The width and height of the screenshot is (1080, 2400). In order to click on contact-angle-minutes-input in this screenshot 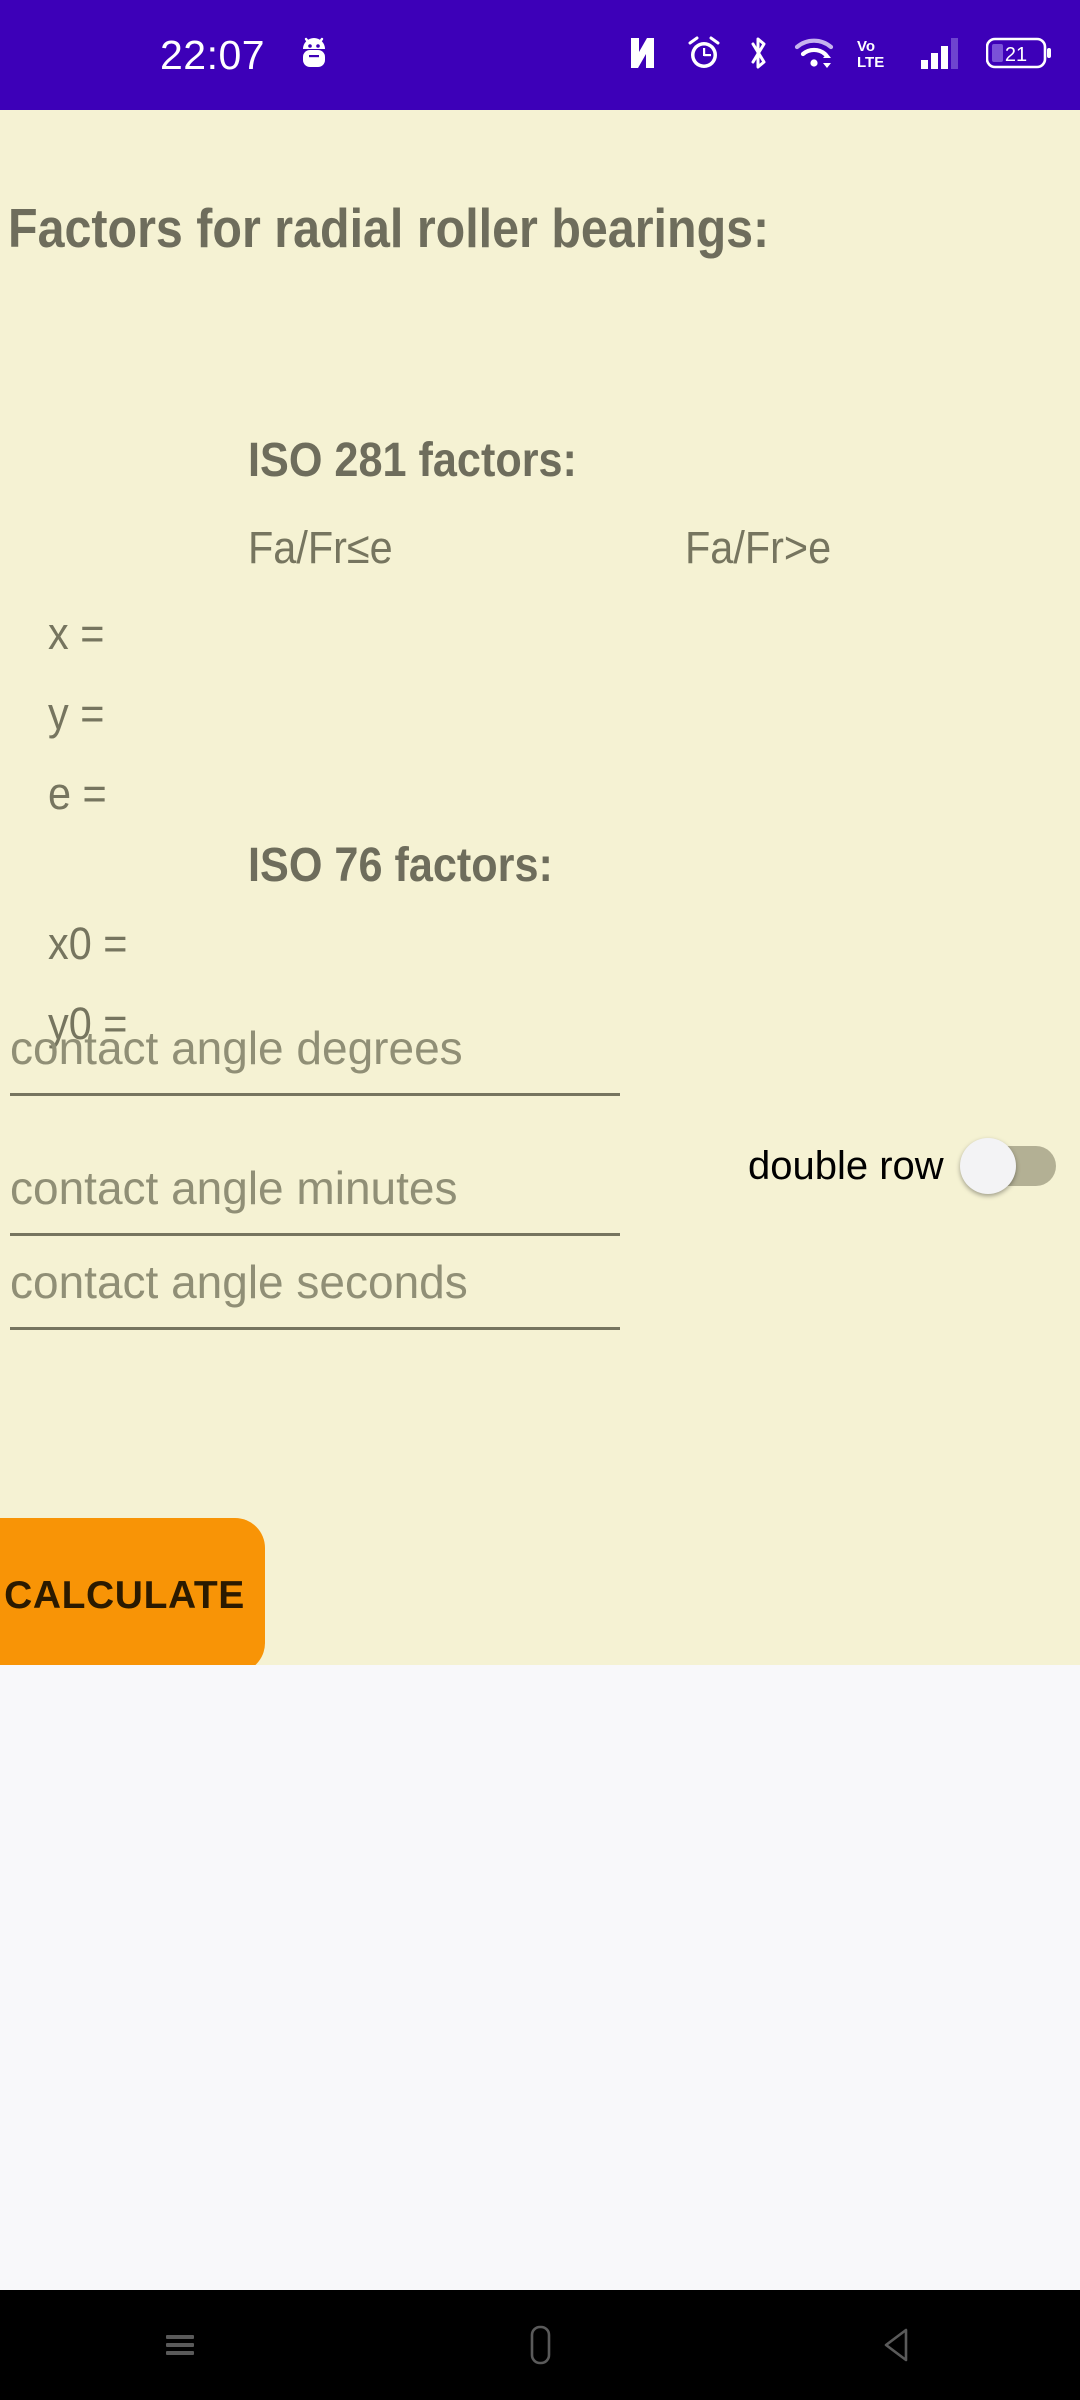, I will do `click(315, 1190)`.